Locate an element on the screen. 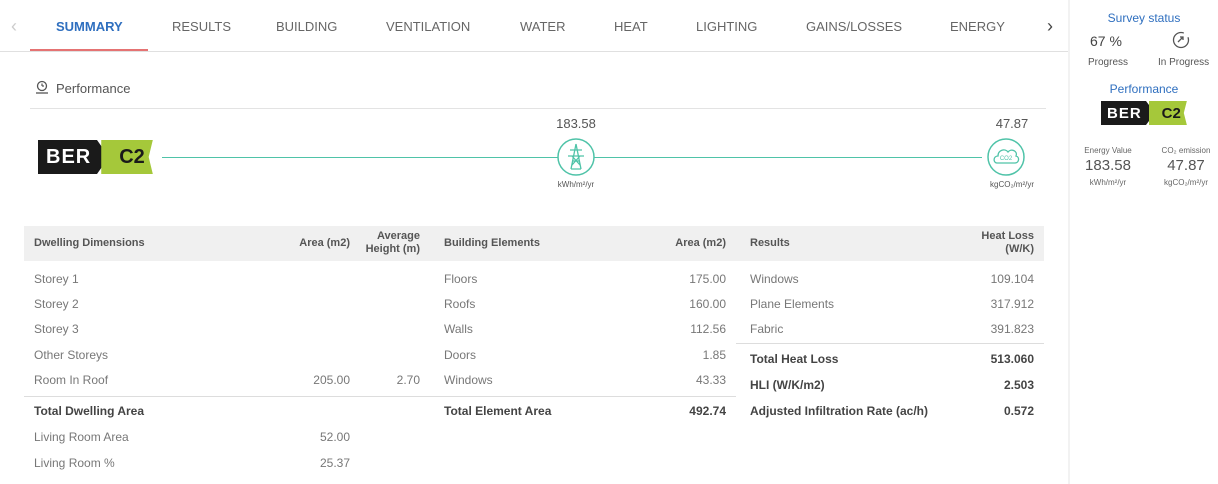 Image resolution: width=1218 pixels, height=484 pixels. side-performance-title: Performance is located at coordinates (1144, 89).